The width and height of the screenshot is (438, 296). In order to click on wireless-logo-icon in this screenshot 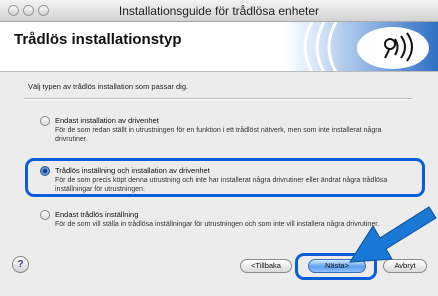, I will do `click(361, 46)`.